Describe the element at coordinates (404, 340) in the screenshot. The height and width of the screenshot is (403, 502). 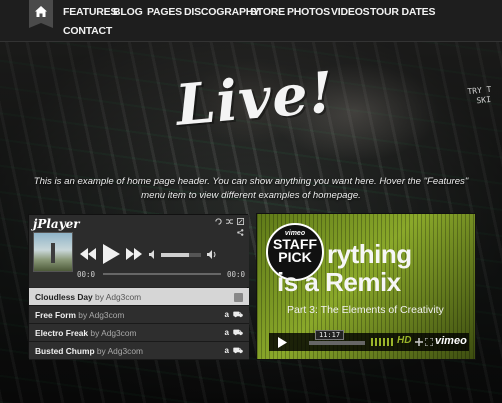
I see `hd-toggle: HD` at that location.